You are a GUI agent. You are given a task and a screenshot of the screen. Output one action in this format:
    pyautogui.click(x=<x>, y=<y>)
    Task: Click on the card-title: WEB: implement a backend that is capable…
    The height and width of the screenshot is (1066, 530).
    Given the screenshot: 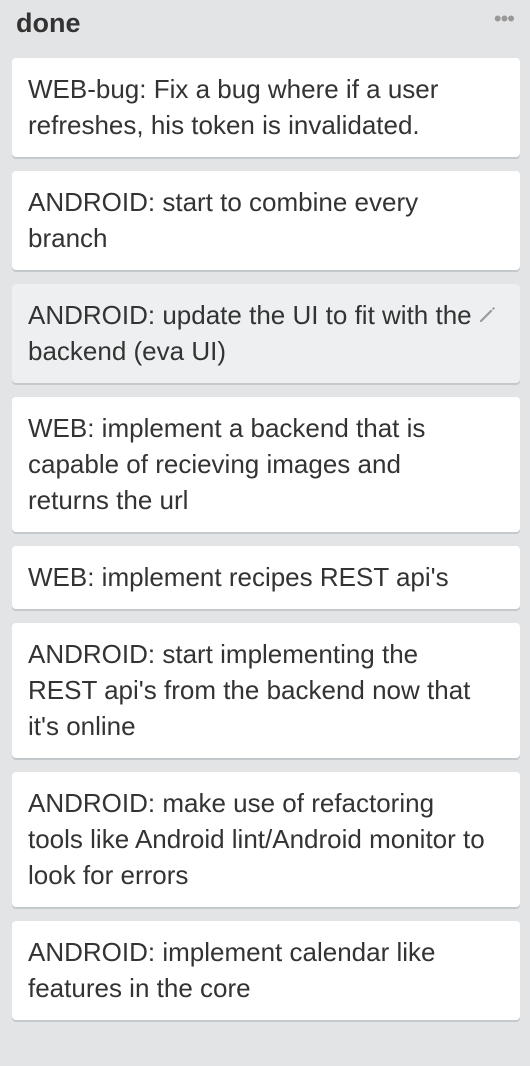 What is the action you would take?
    pyautogui.click(x=227, y=464)
    